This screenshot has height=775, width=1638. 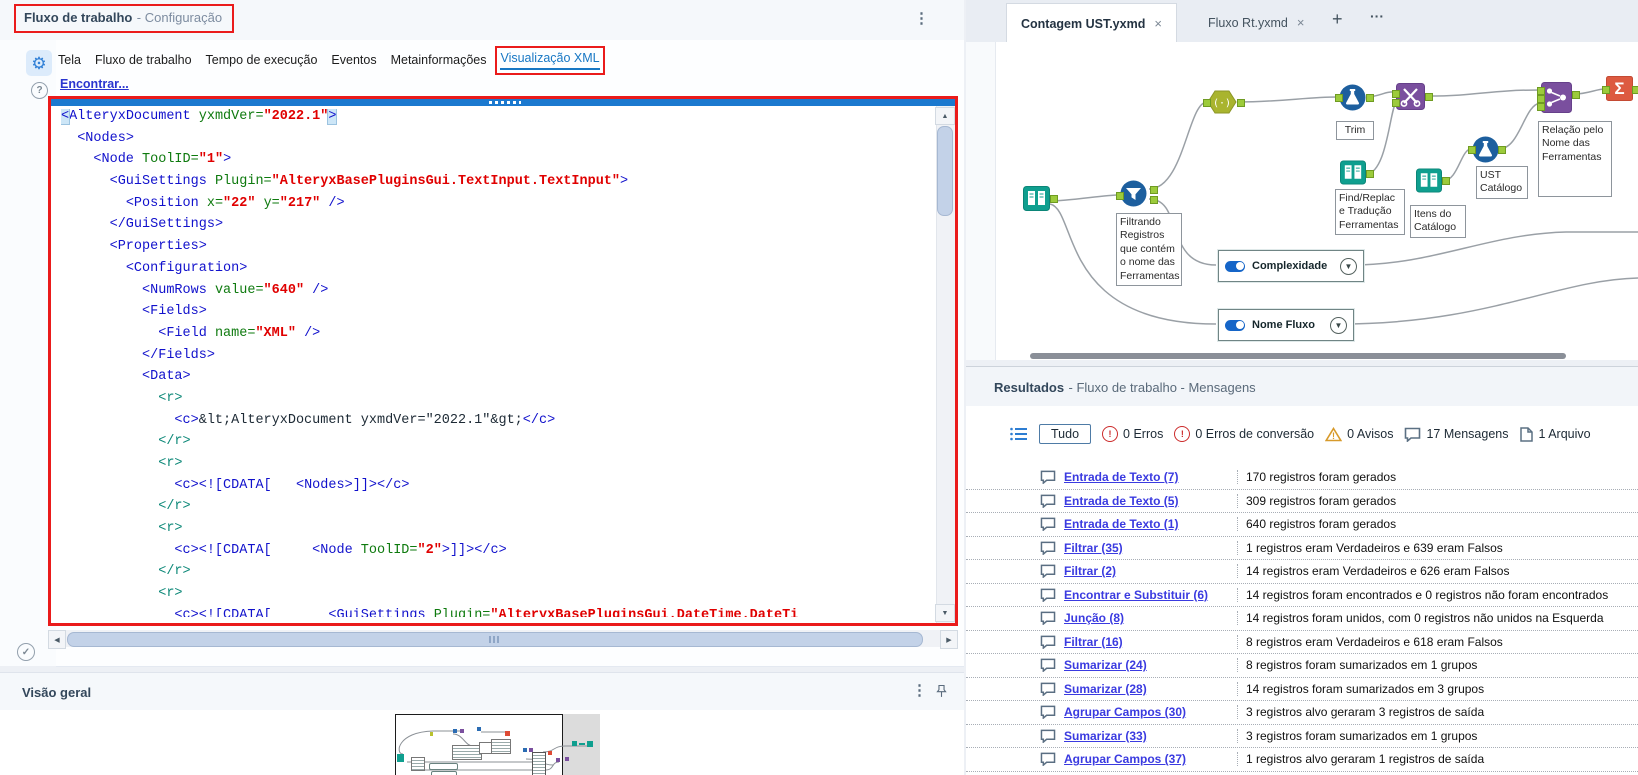 I want to click on tool-message-link: Agrupar Campos (37), so click(x=1150, y=759).